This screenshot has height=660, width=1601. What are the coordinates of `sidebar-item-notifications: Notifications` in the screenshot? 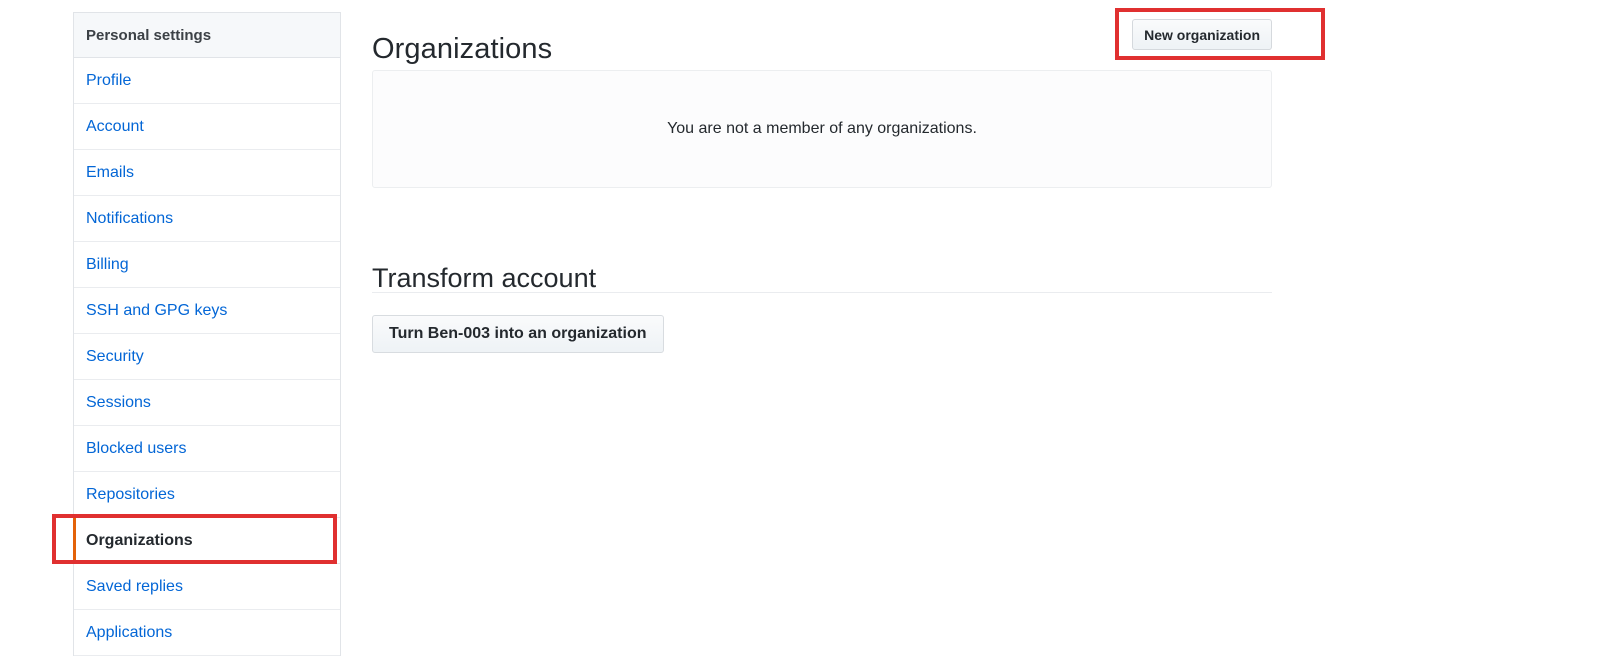 It's located at (207, 219).